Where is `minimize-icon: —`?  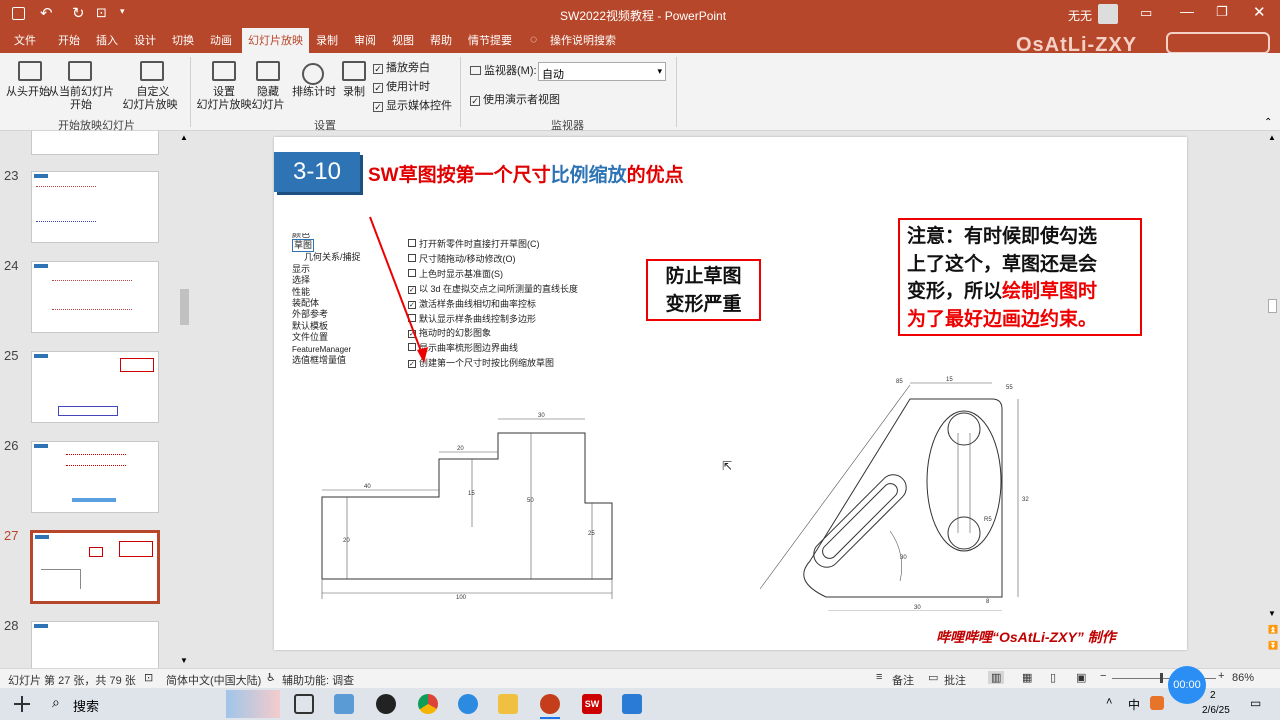
minimize-icon: — is located at coordinates (1187, 11).